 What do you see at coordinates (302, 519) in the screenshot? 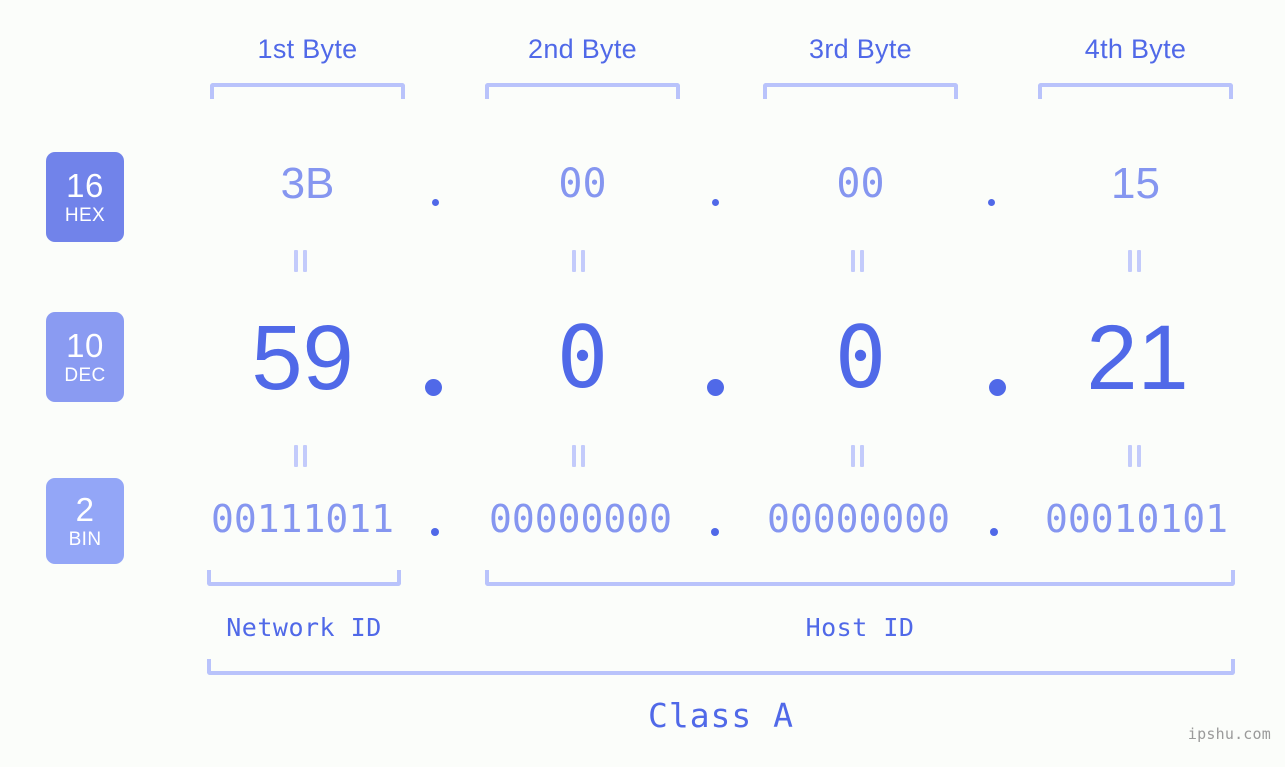
I see `bin-value-byte-1: 00111011` at bounding box center [302, 519].